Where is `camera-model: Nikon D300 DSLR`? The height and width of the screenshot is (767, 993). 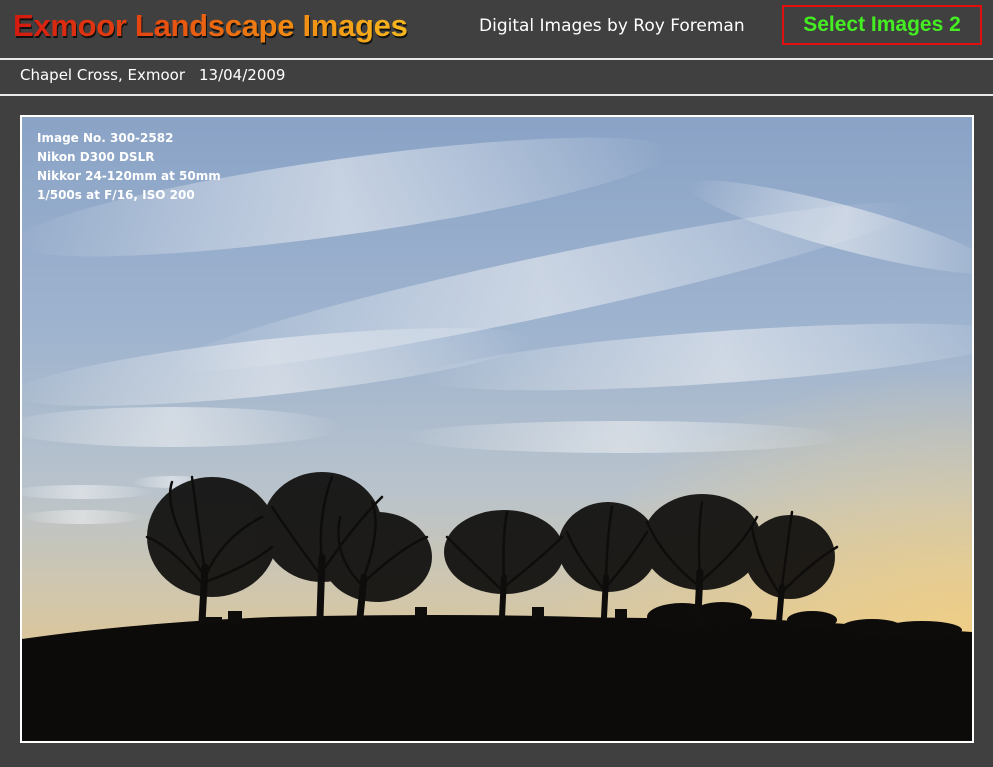
camera-model: Nikon D300 DSLR is located at coordinates (96, 157).